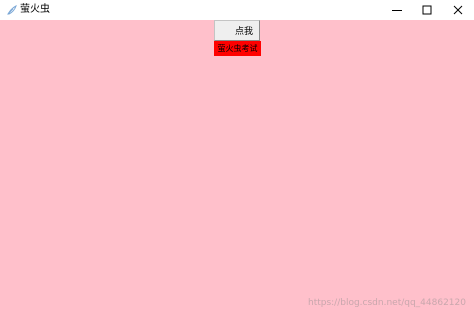 The height and width of the screenshot is (314, 474). I want to click on minimize-icon, so click(397, 10).